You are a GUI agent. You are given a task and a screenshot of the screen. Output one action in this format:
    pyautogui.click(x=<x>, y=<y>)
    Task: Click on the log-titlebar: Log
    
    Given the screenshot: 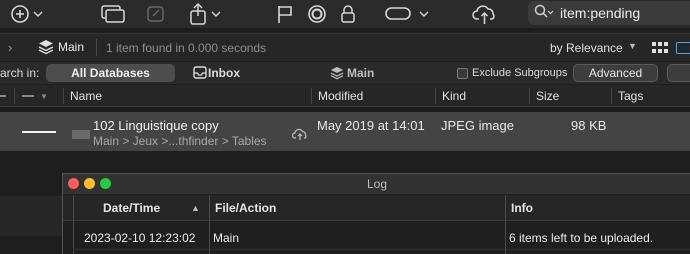 What is the action you would take?
    pyautogui.click(x=376, y=184)
    